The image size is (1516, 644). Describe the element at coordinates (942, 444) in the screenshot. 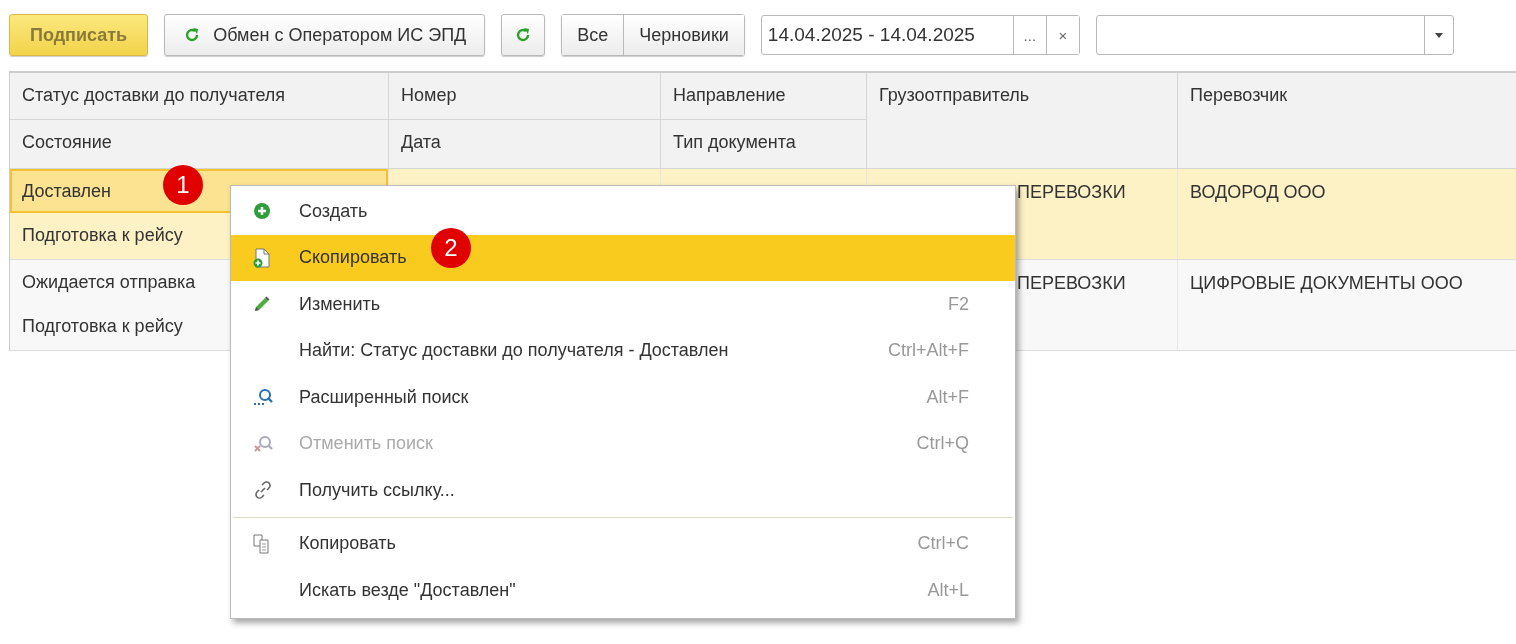

I see `shortcut-label: Ctrl+Q` at that location.